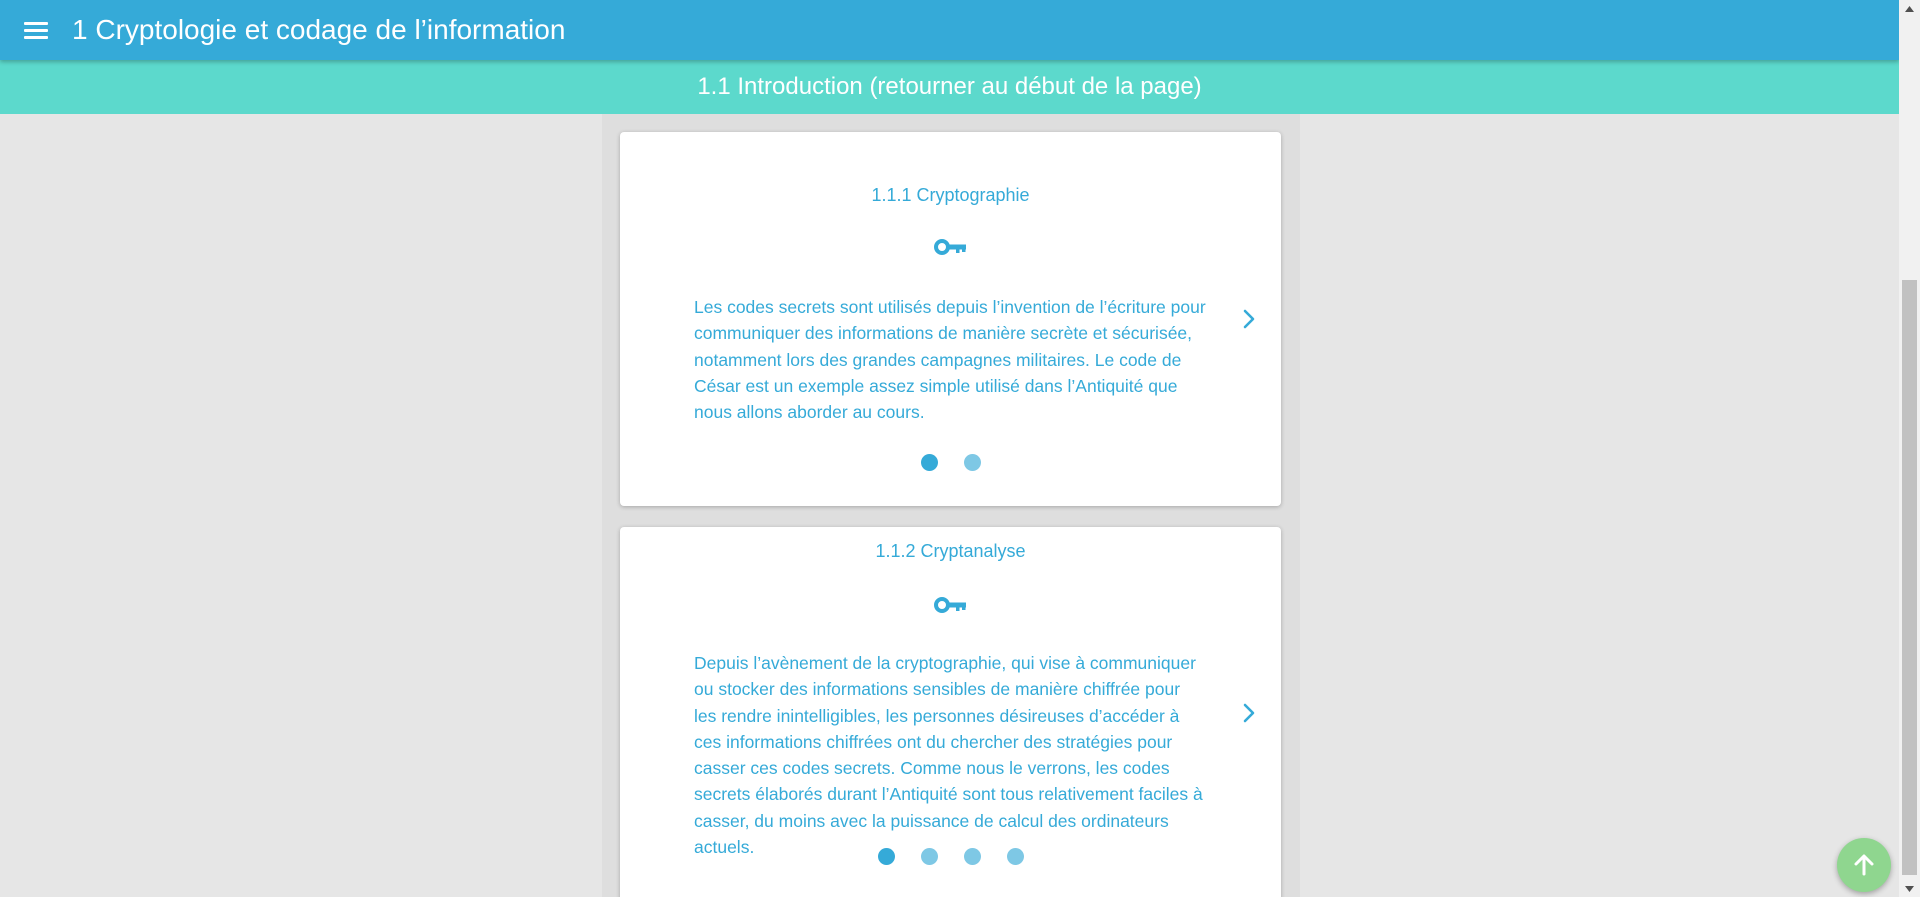 This screenshot has width=1920, height=897. What do you see at coordinates (1909, 577) in the screenshot?
I see `scrollbar-thumb` at bounding box center [1909, 577].